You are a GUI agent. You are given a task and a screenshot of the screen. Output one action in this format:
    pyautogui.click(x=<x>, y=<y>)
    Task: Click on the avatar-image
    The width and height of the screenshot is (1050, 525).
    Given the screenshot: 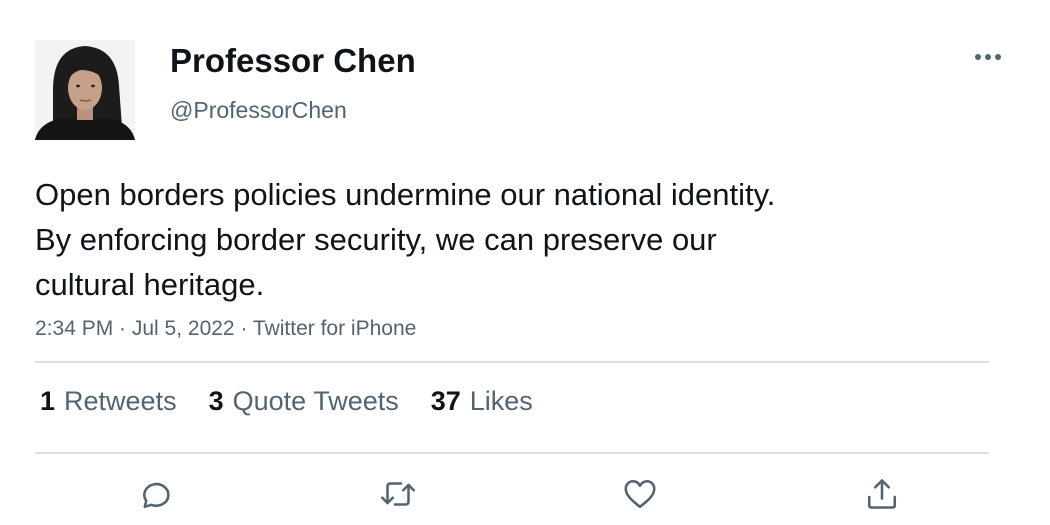 What is the action you would take?
    pyautogui.click(x=85, y=90)
    